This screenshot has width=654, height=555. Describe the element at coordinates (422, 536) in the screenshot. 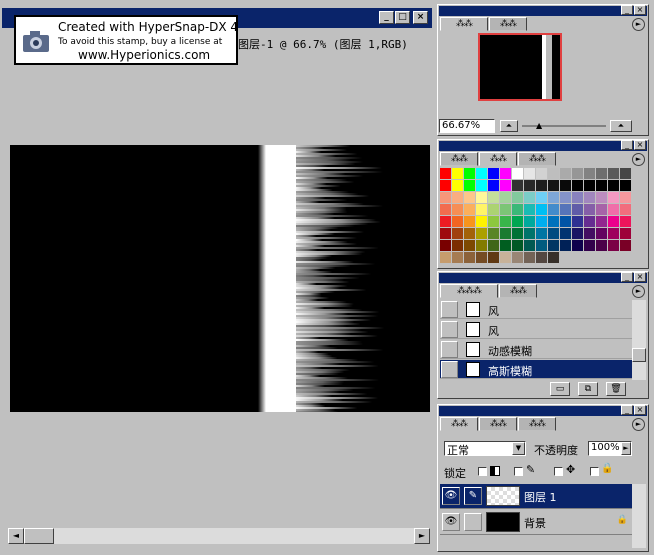

I see `scroll-right-button: ►` at that location.